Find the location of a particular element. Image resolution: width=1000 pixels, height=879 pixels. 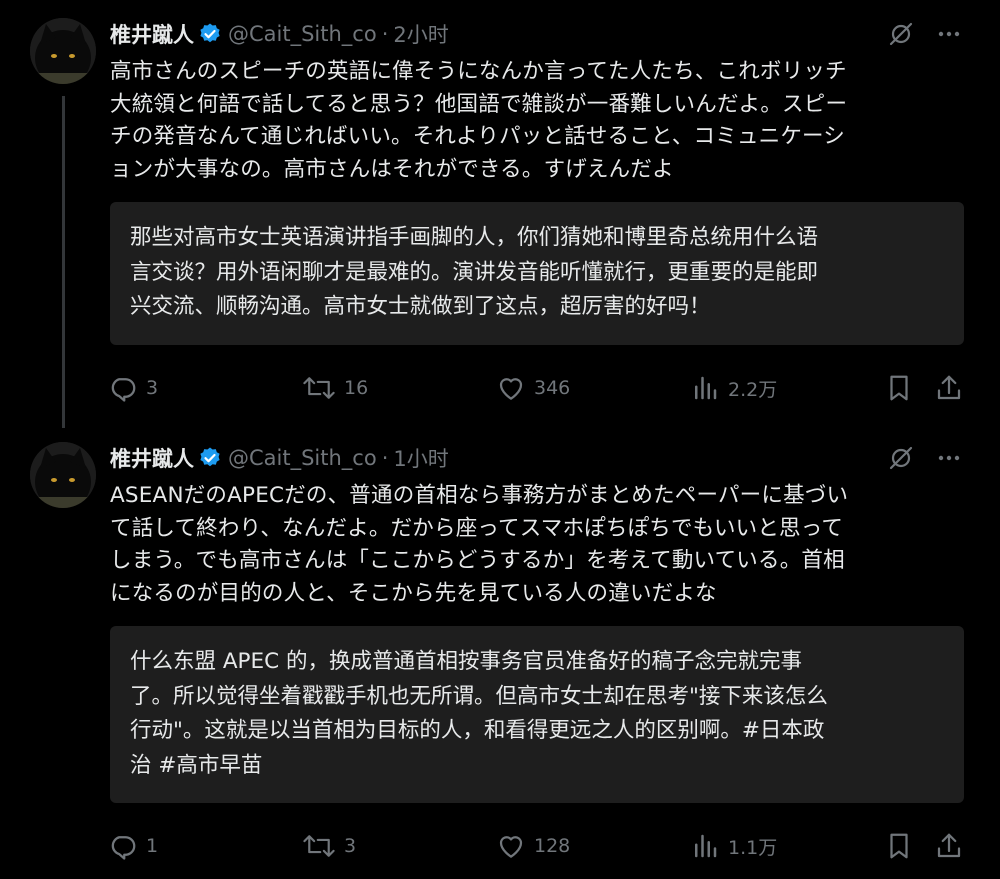

repost-count: 16 is located at coordinates (356, 388).